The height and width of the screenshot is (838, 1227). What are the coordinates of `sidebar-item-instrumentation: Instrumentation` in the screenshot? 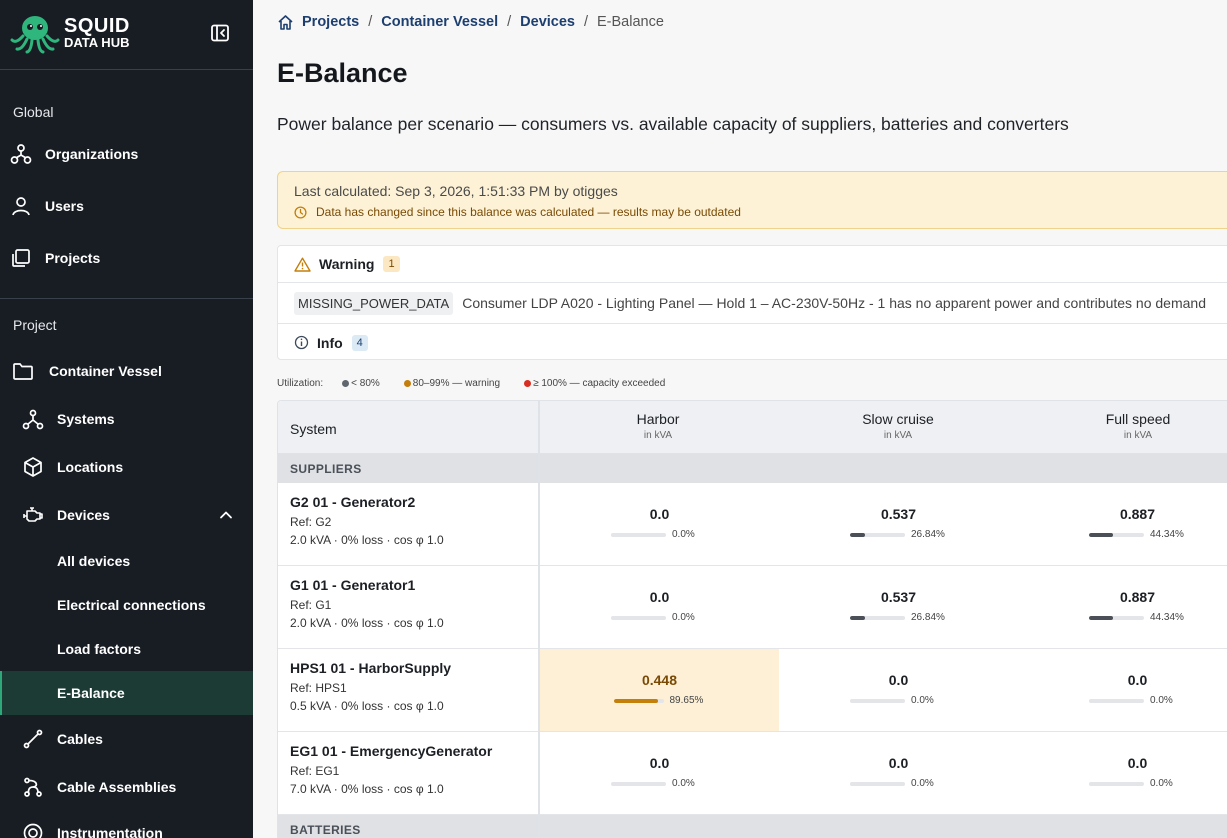 It's located at (126, 824).